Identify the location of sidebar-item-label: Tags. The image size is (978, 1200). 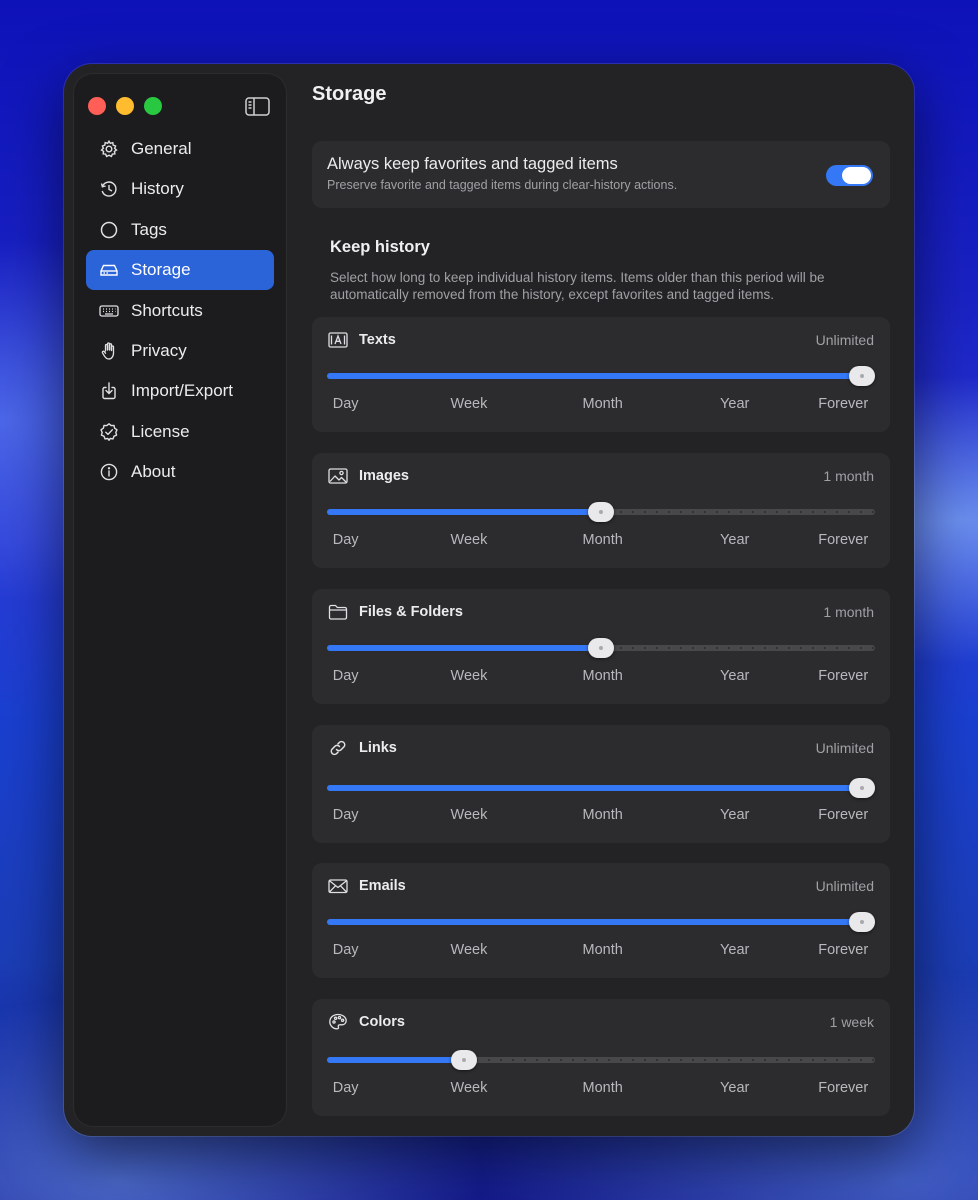
(149, 229).